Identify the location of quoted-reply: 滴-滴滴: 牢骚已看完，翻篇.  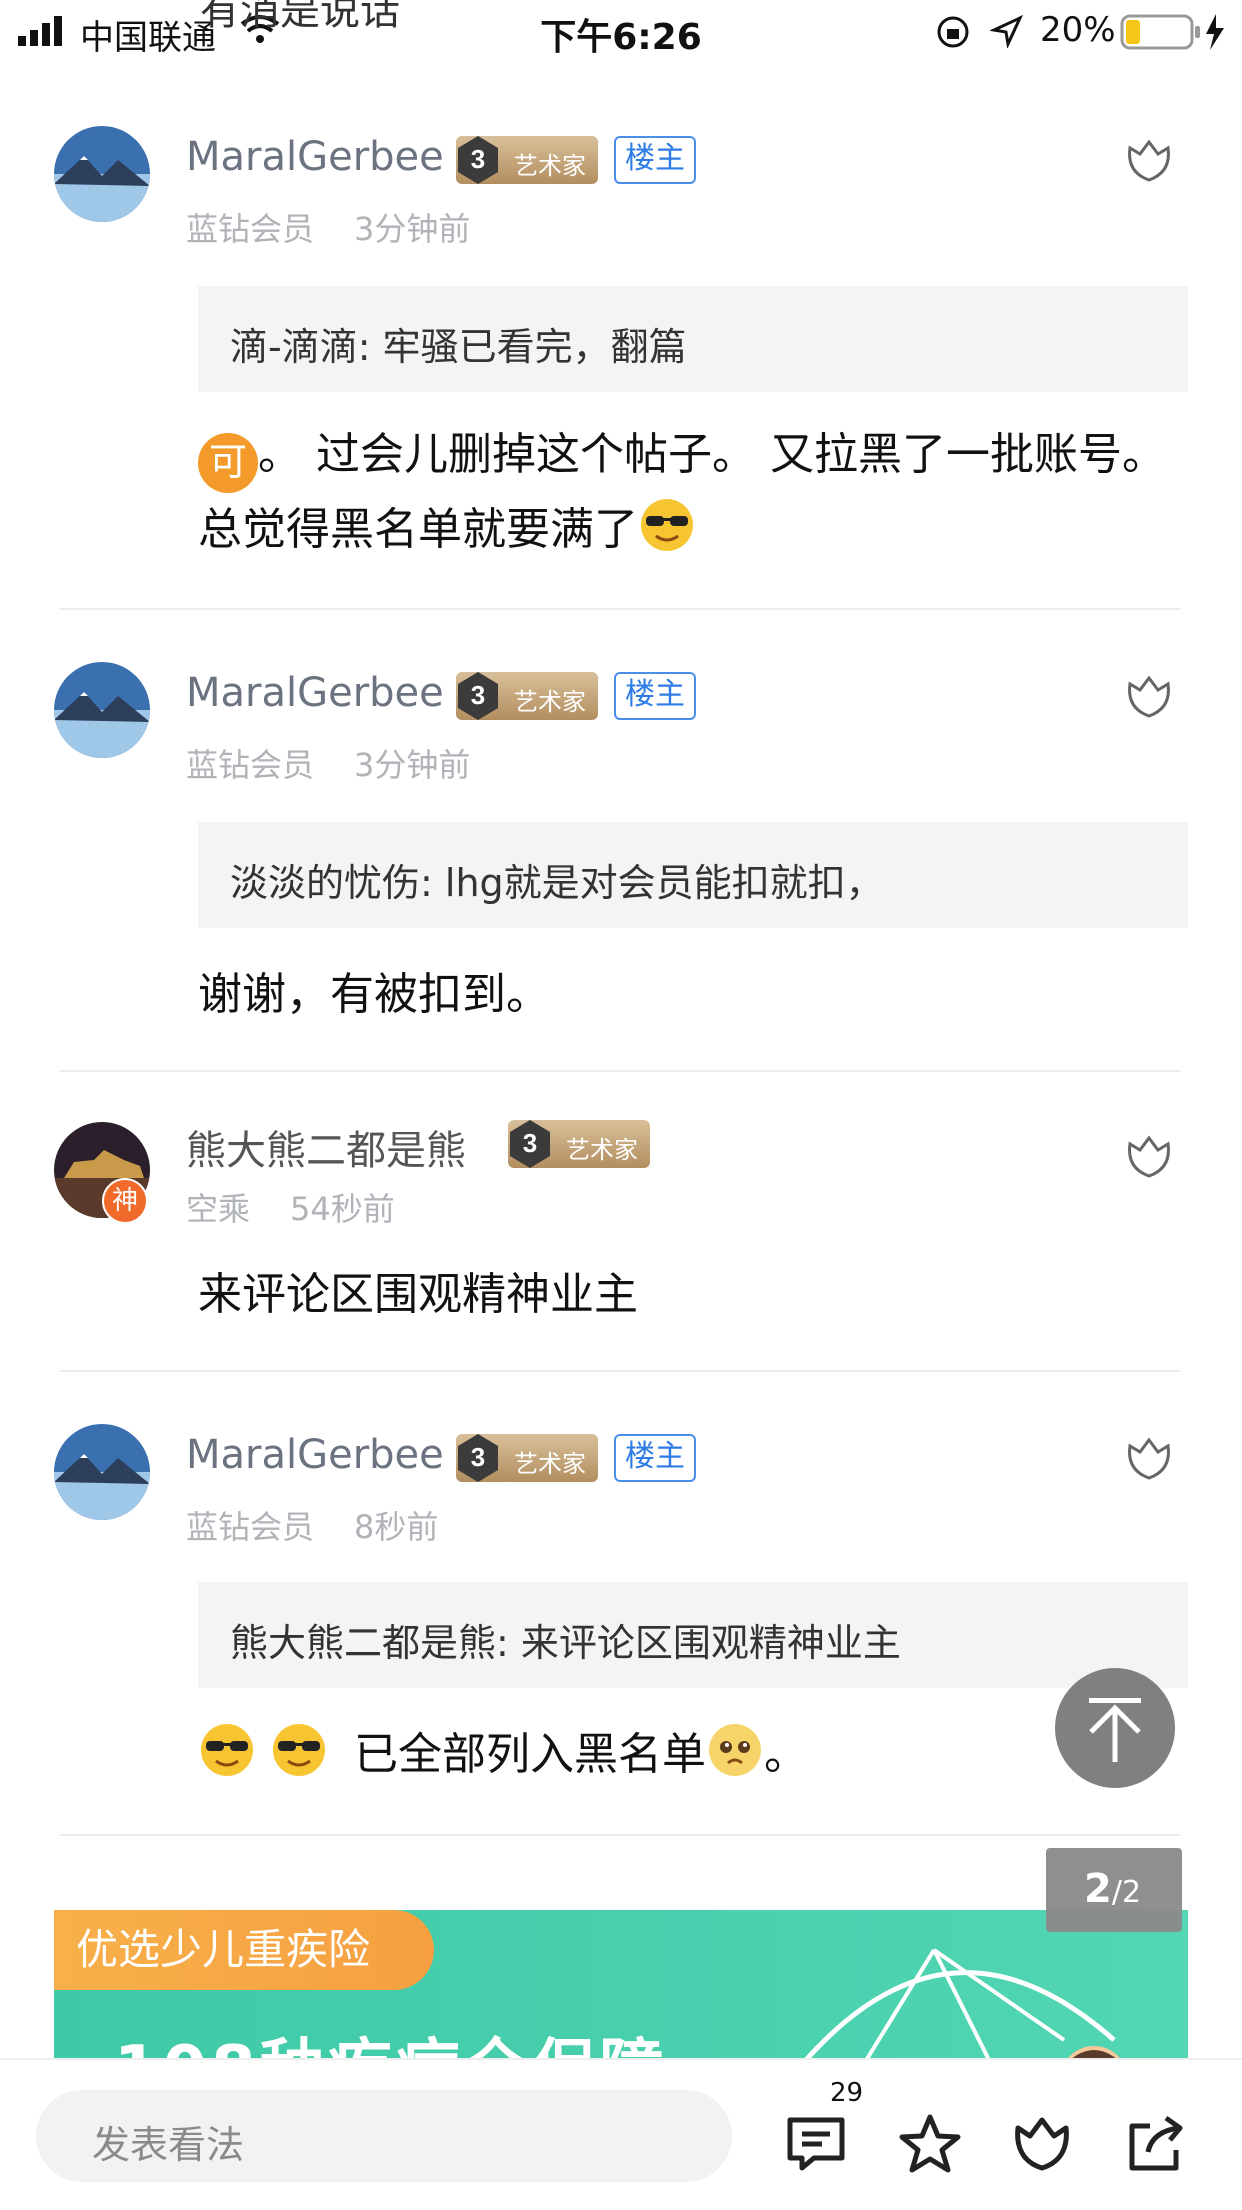
(693, 339).